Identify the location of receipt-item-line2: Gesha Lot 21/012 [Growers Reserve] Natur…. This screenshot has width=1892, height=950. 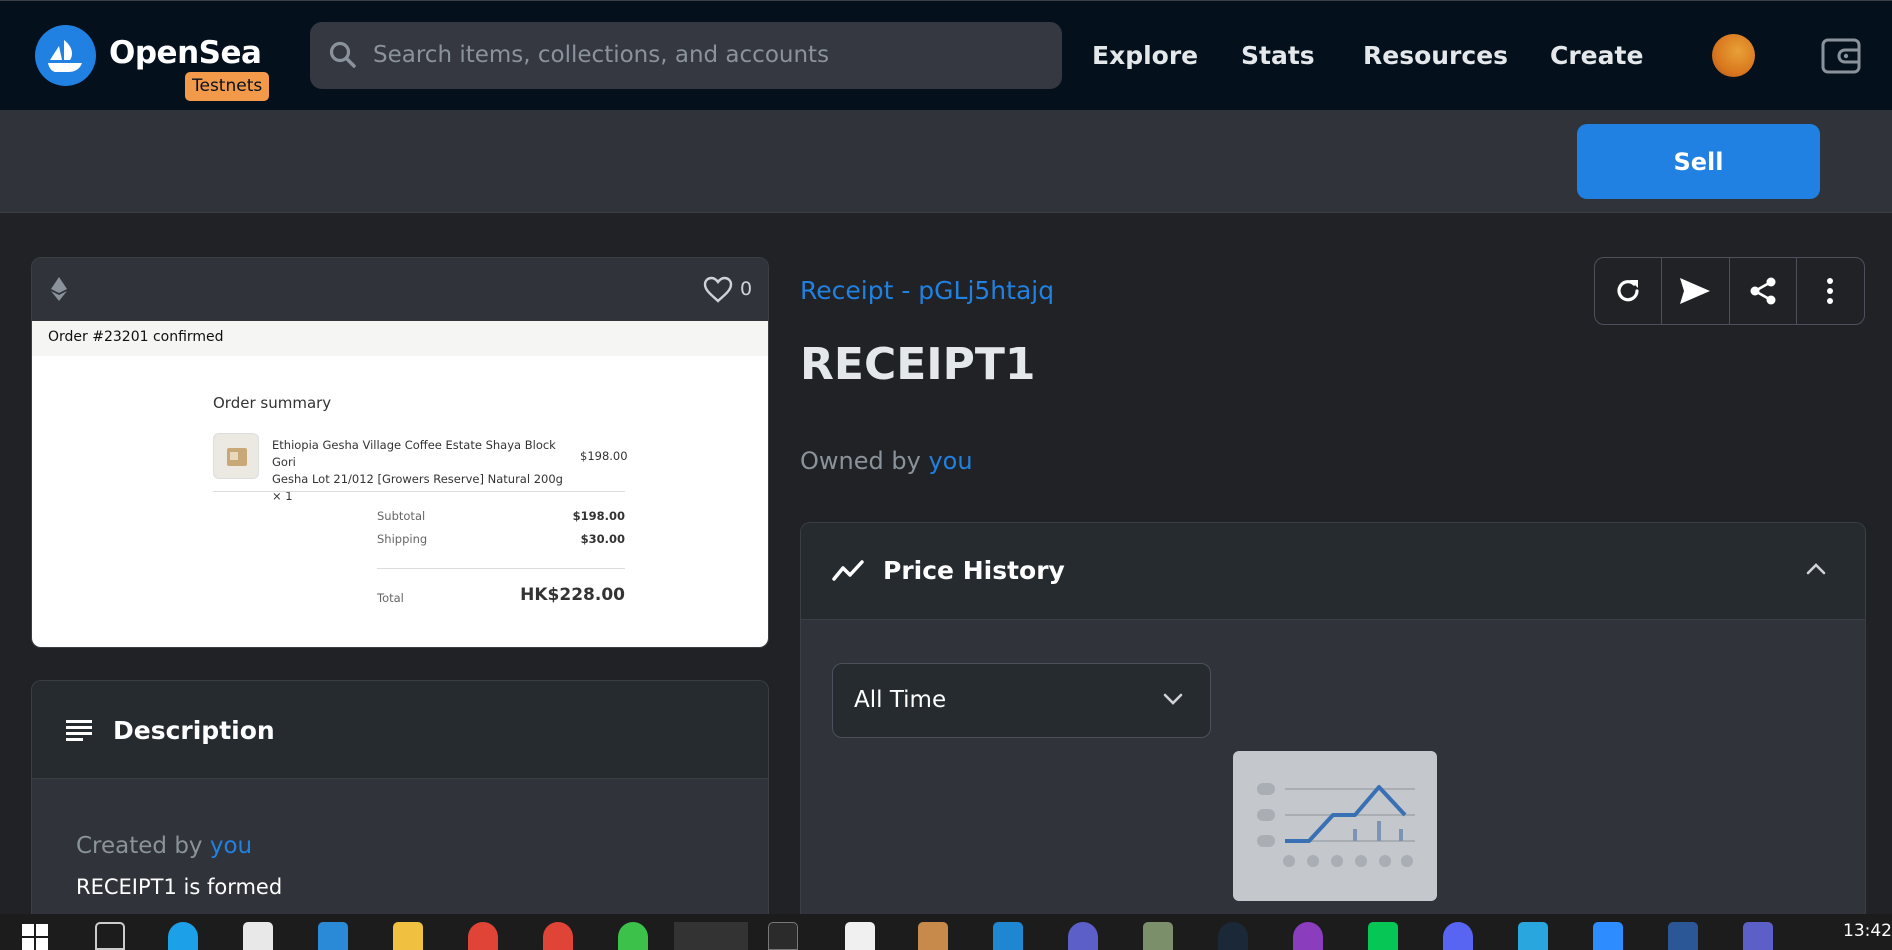
(417, 487).